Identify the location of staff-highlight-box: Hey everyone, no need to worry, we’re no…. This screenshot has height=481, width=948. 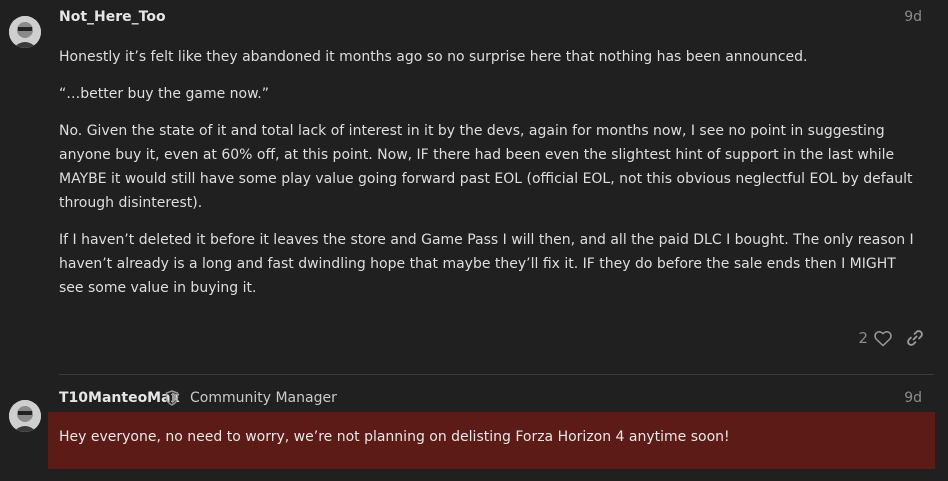
(491, 440).